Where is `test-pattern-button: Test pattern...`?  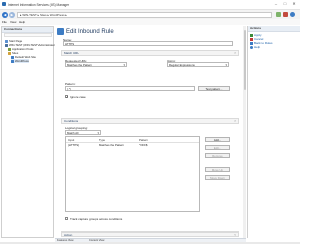 test-pattern-button: Test pattern... is located at coordinates (214, 88).